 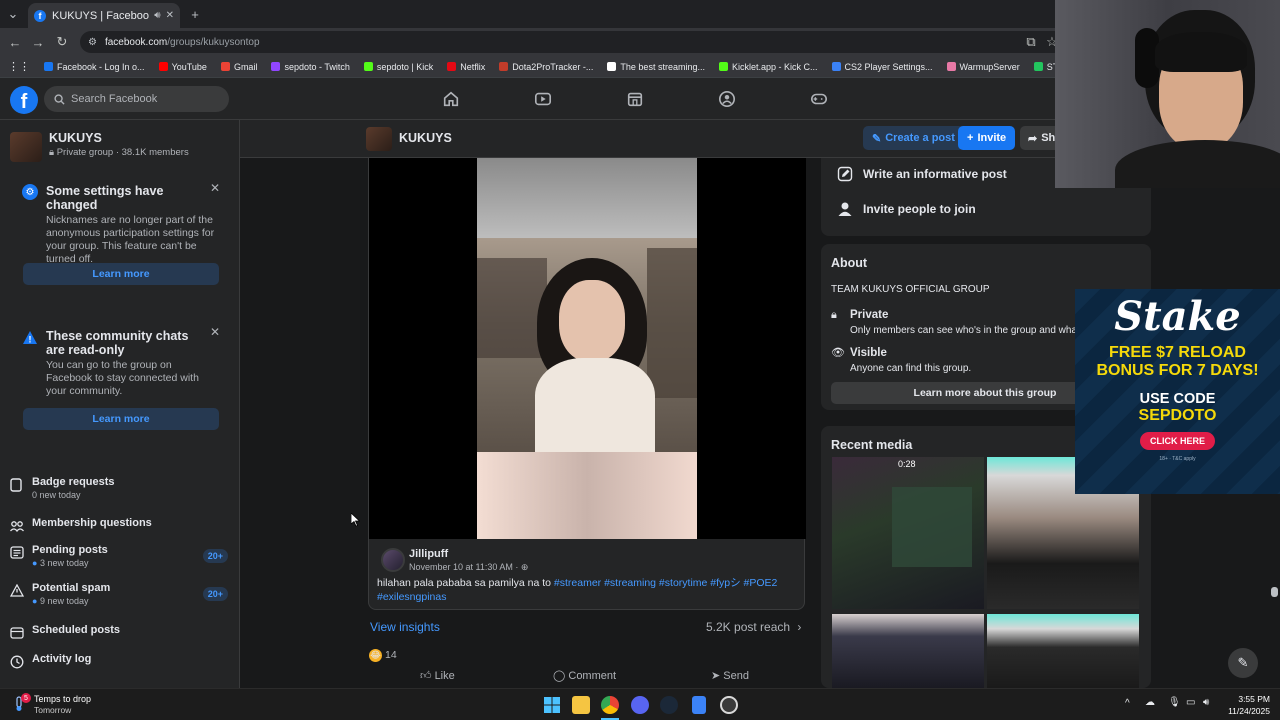 I want to click on browser-tab: f KUKUYS | Facebook 🔊︎ ✕, so click(x=104, y=15).